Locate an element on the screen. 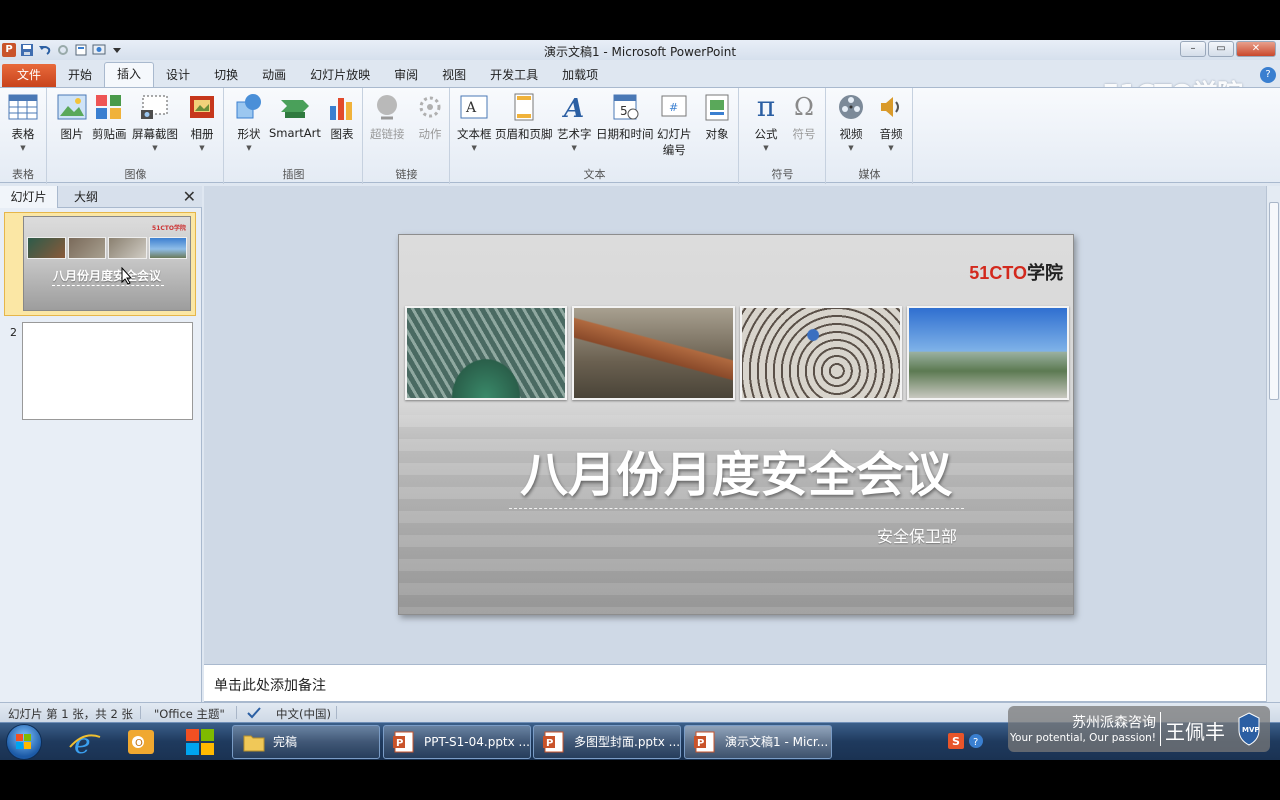  taskbar-label: 完稿 is located at coordinates (285, 742).